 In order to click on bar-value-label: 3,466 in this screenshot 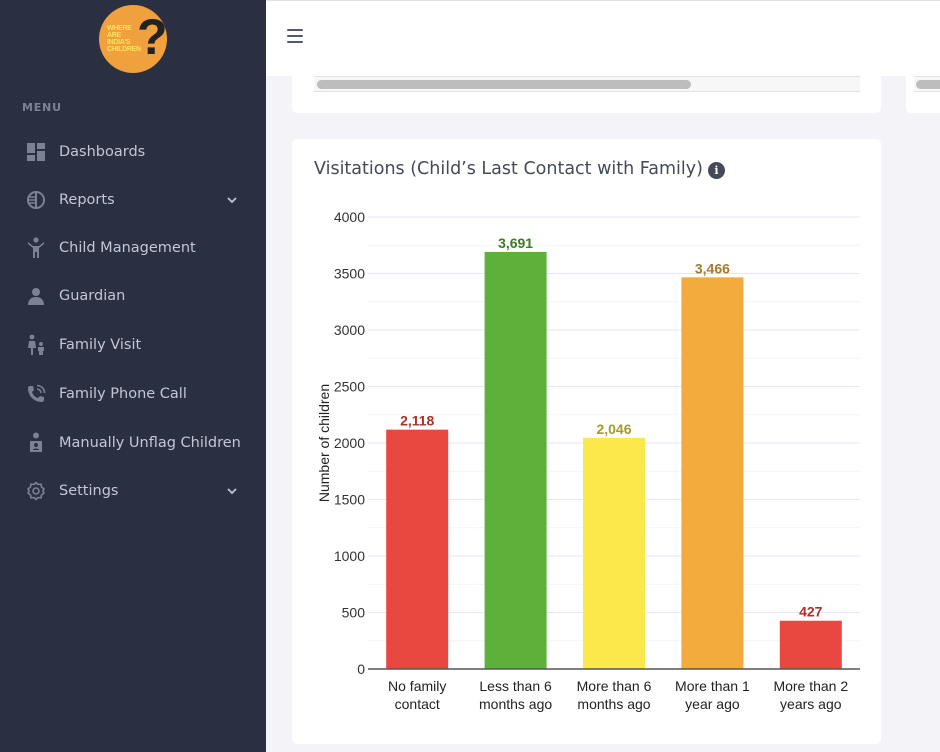, I will do `click(712, 268)`.